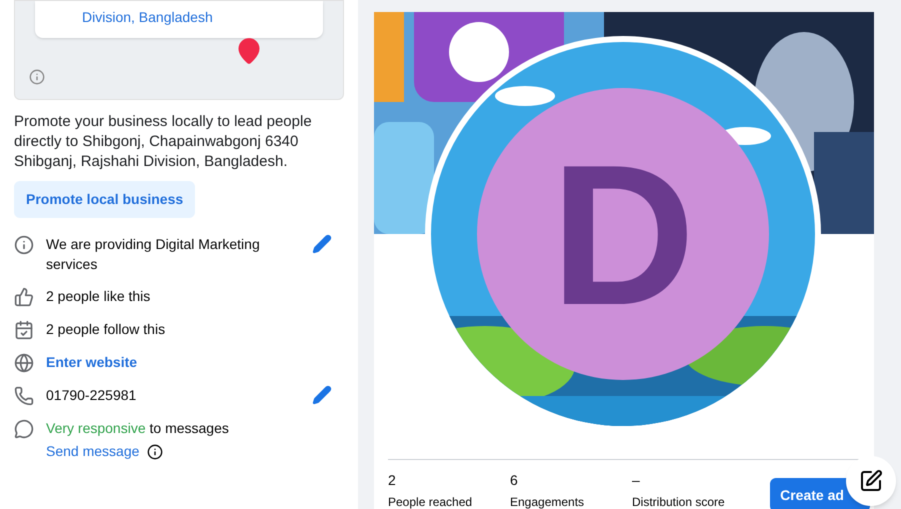 The width and height of the screenshot is (901, 509). Describe the element at coordinates (679, 501) in the screenshot. I see `stat-label: Distribution score` at that location.